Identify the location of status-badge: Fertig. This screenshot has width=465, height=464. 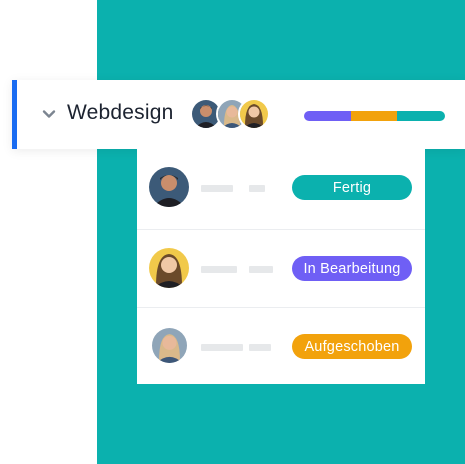
(352, 187).